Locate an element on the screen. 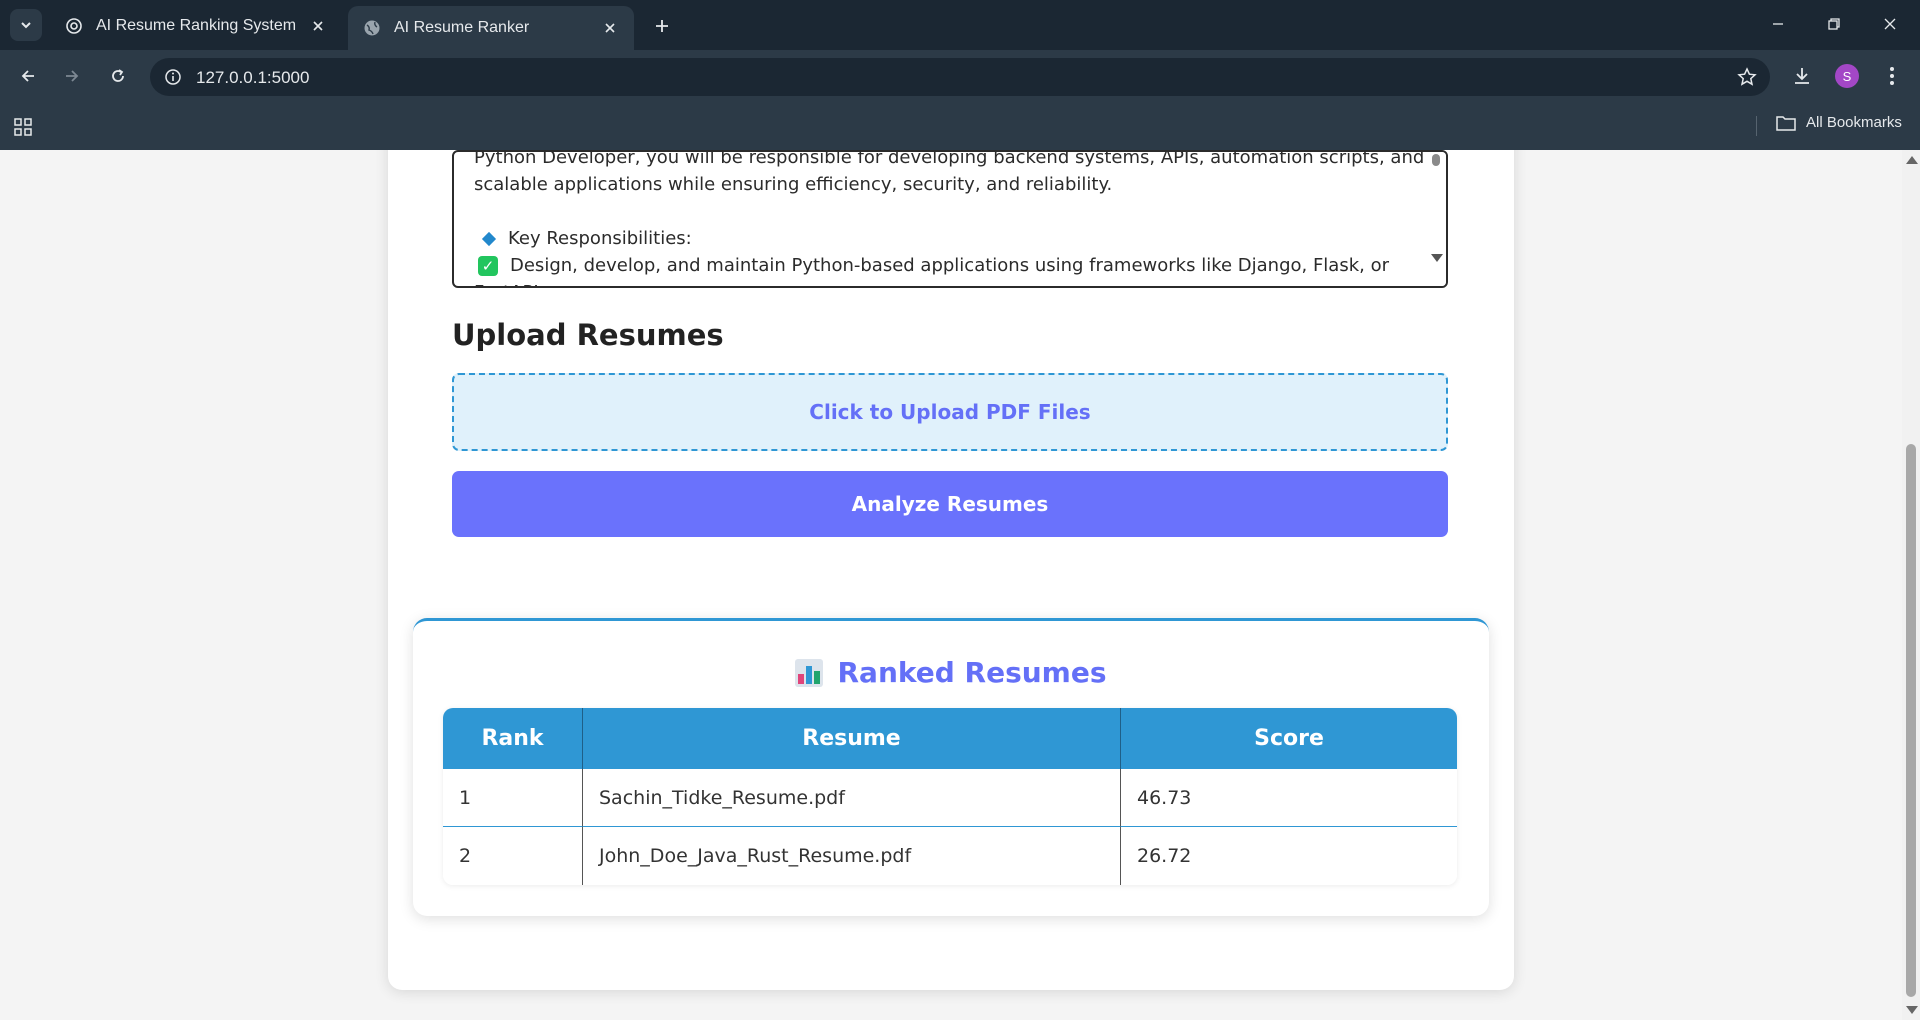 The width and height of the screenshot is (1920, 1020). forward-button is located at coordinates (72, 76).